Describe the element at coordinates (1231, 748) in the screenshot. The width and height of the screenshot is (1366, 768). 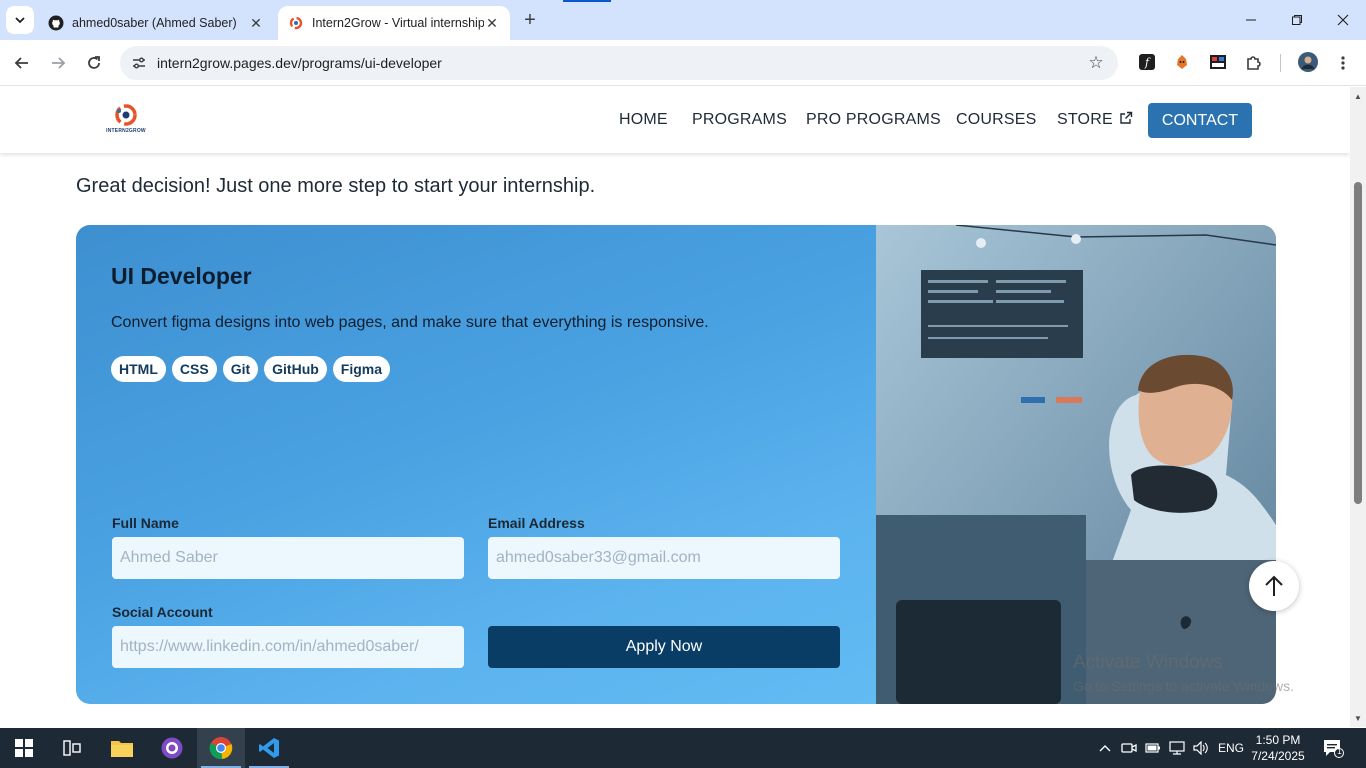
I see `language-indicator: ENG` at that location.